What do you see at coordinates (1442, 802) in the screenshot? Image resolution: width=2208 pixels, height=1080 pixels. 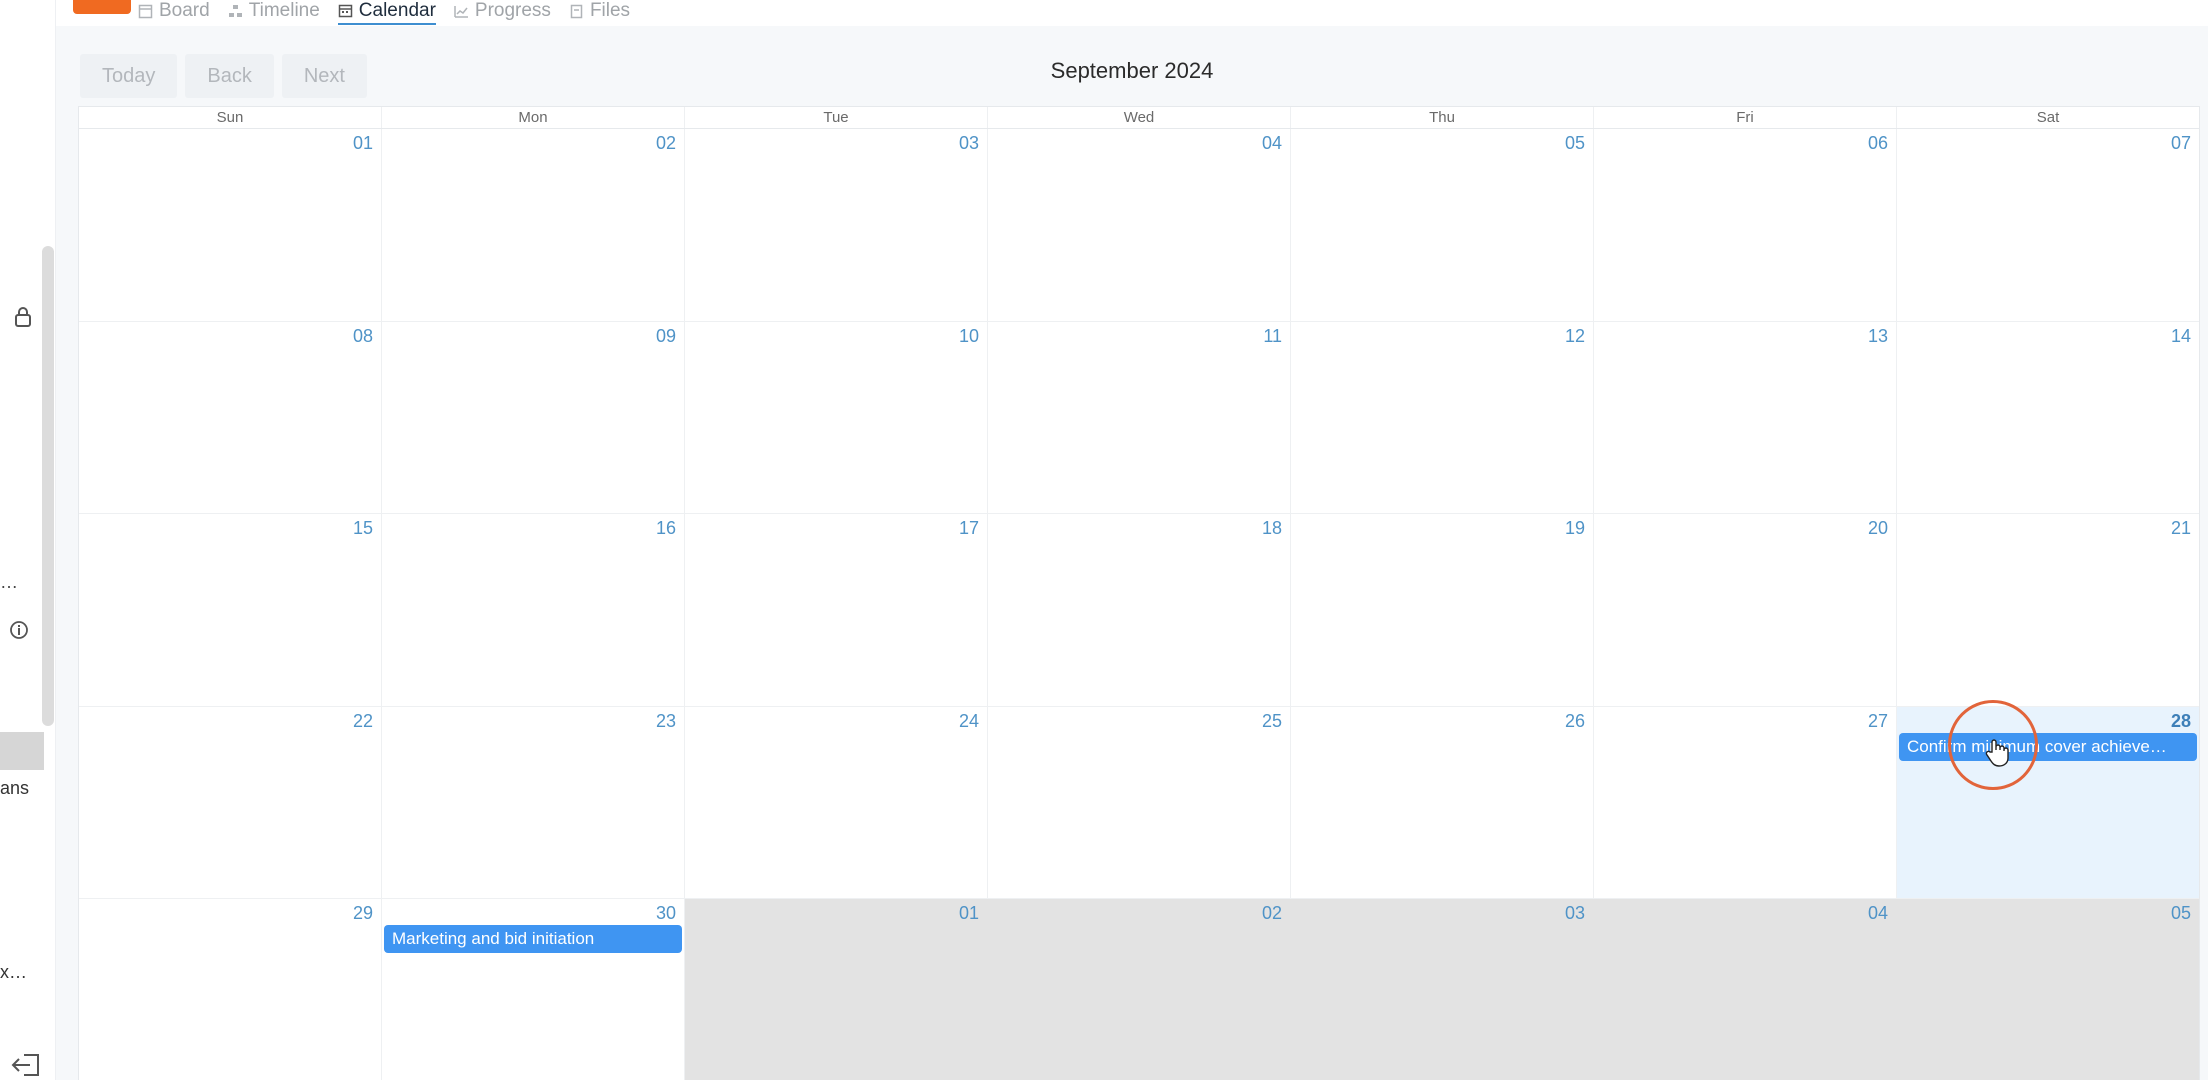 I see `day-cell: 26` at bounding box center [1442, 802].